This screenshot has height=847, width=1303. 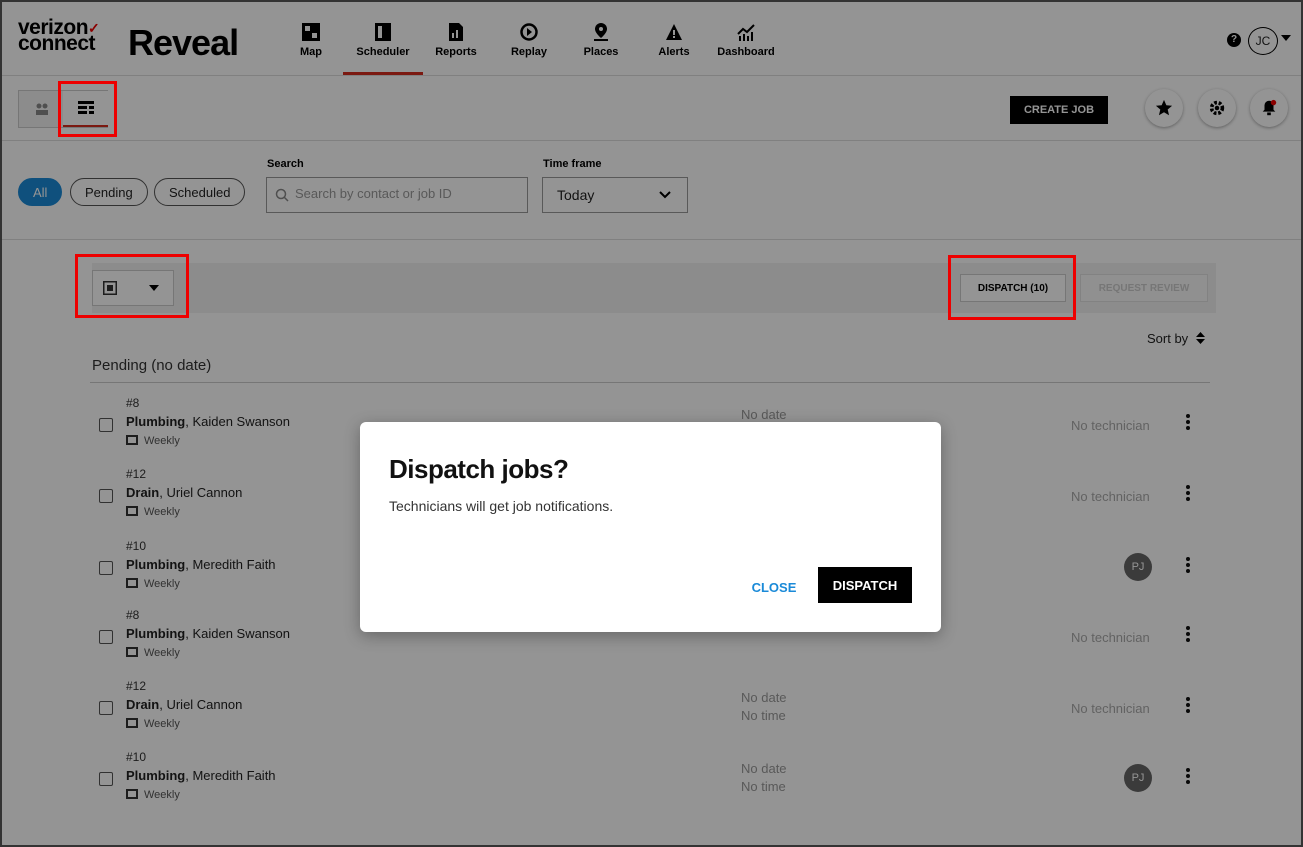 What do you see at coordinates (479, 469) in the screenshot?
I see `dialog-title: Dispatch jobs?` at bounding box center [479, 469].